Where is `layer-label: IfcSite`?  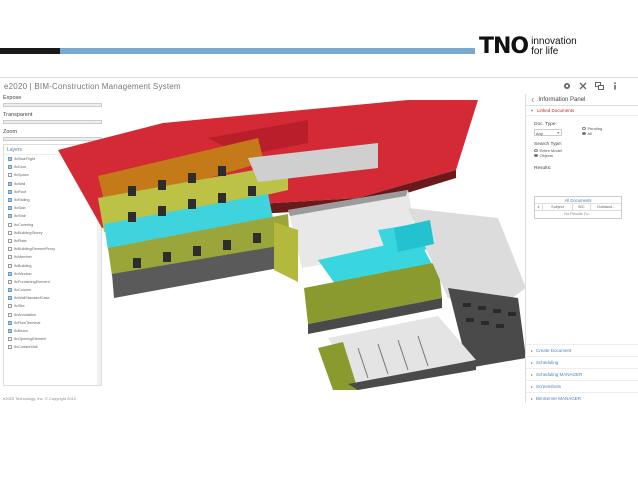 layer-label: IfcSite is located at coordinates (19, 306).